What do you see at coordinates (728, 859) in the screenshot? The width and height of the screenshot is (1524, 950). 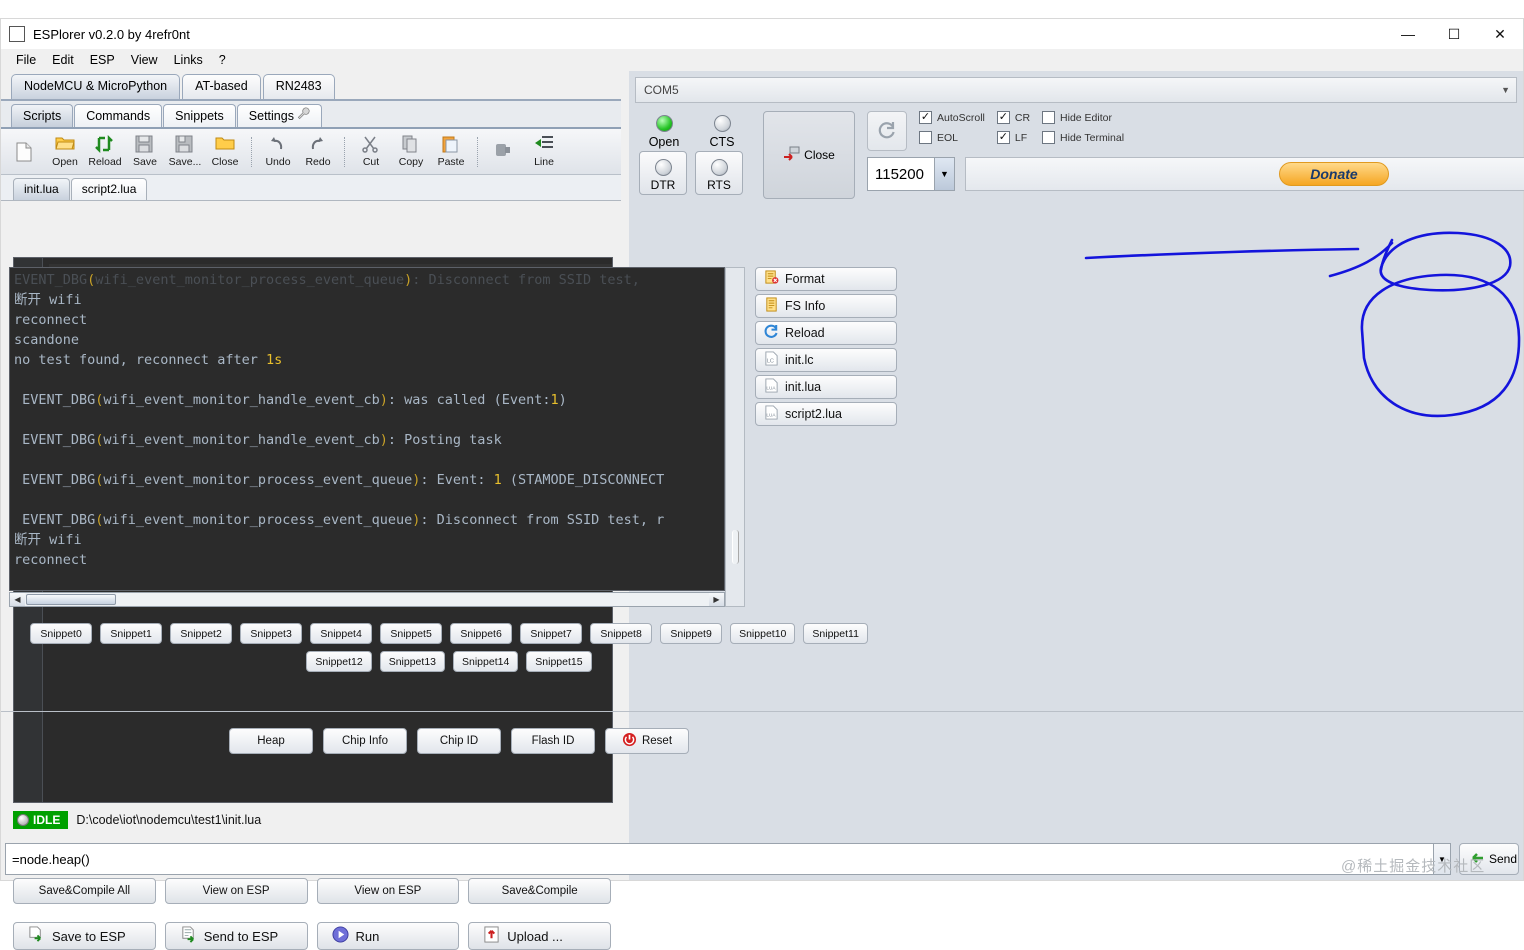 I see `command-input: =node.heap() ▼` at bounding box center [728, 859].